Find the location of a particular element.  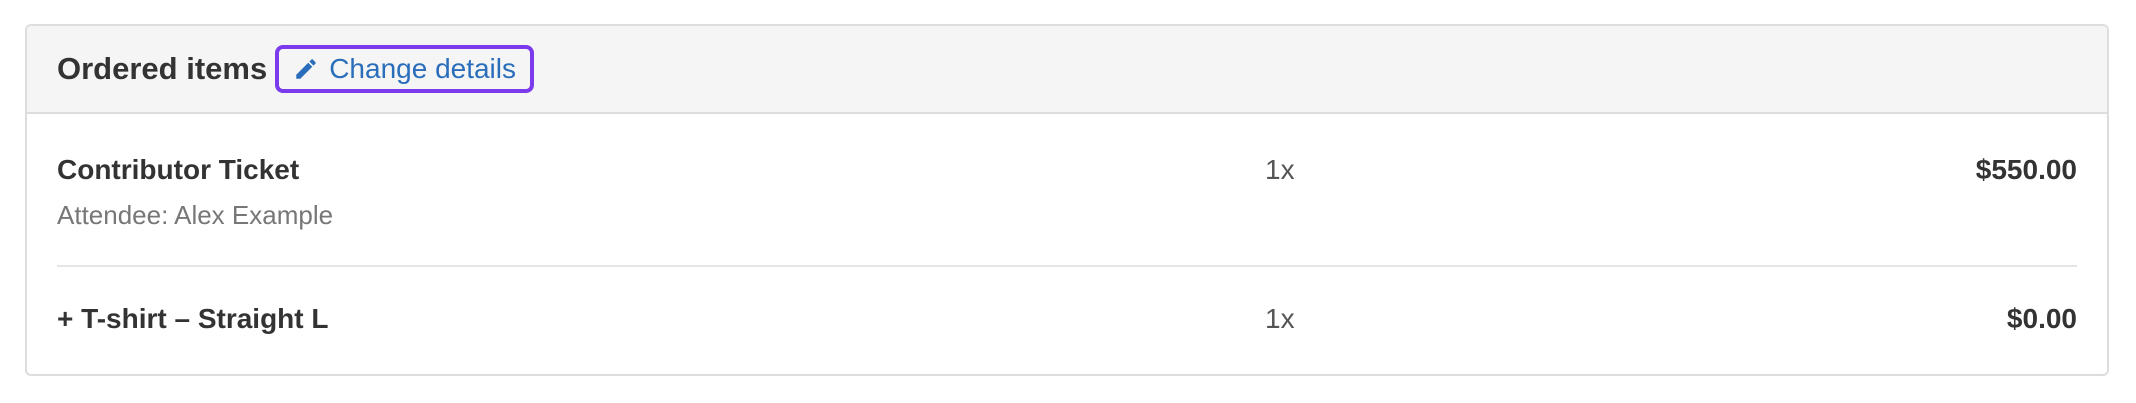

panel-title: Ordered items is located at coordinates (162, 68).